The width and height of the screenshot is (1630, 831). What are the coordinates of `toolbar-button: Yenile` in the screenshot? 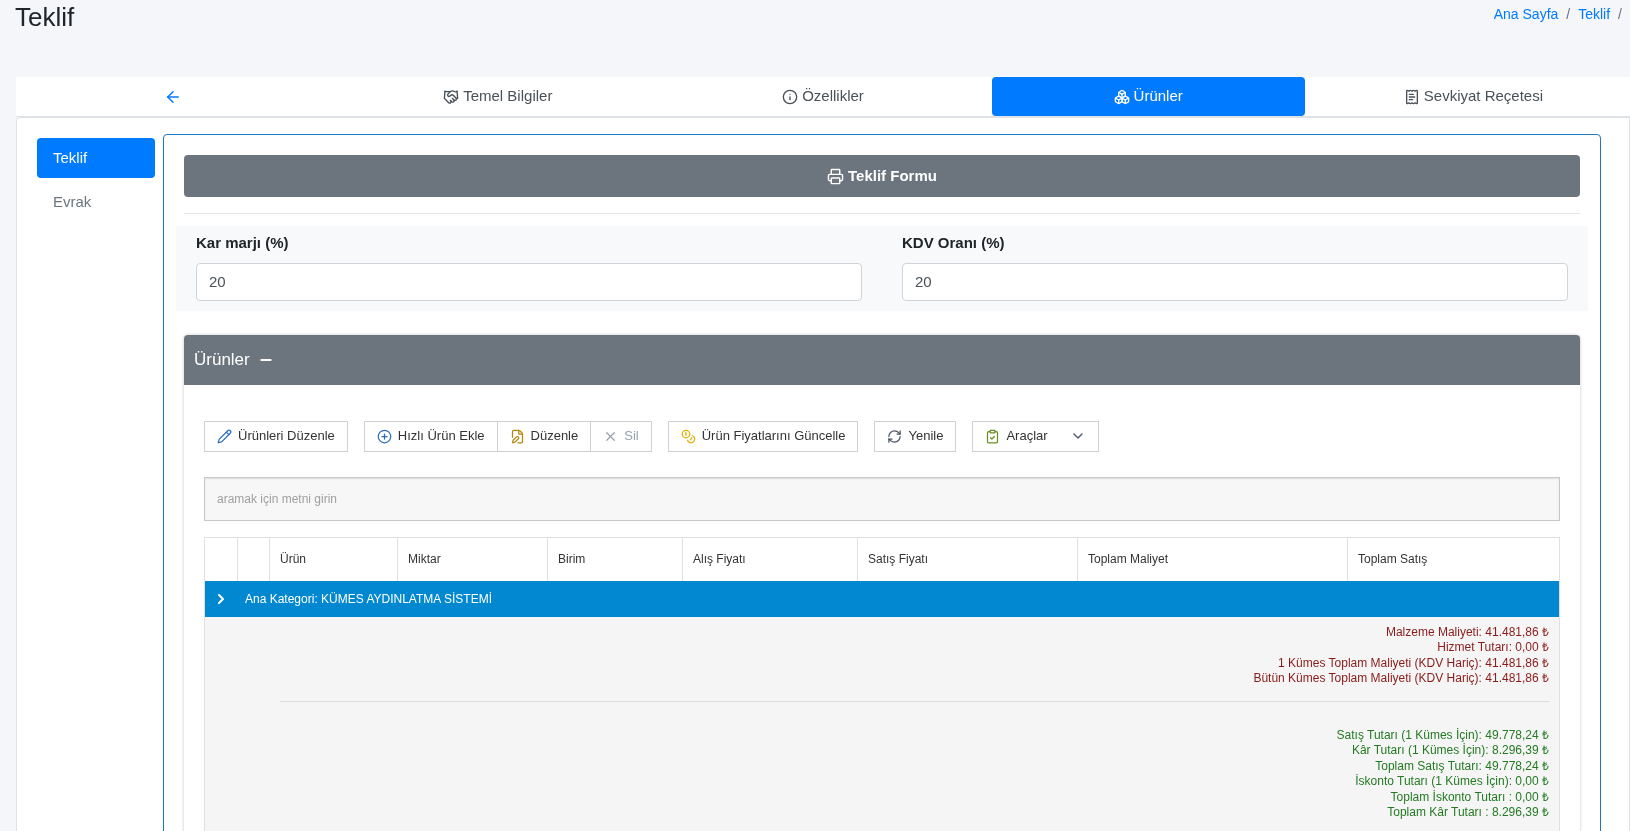 It's located at (915, 436).